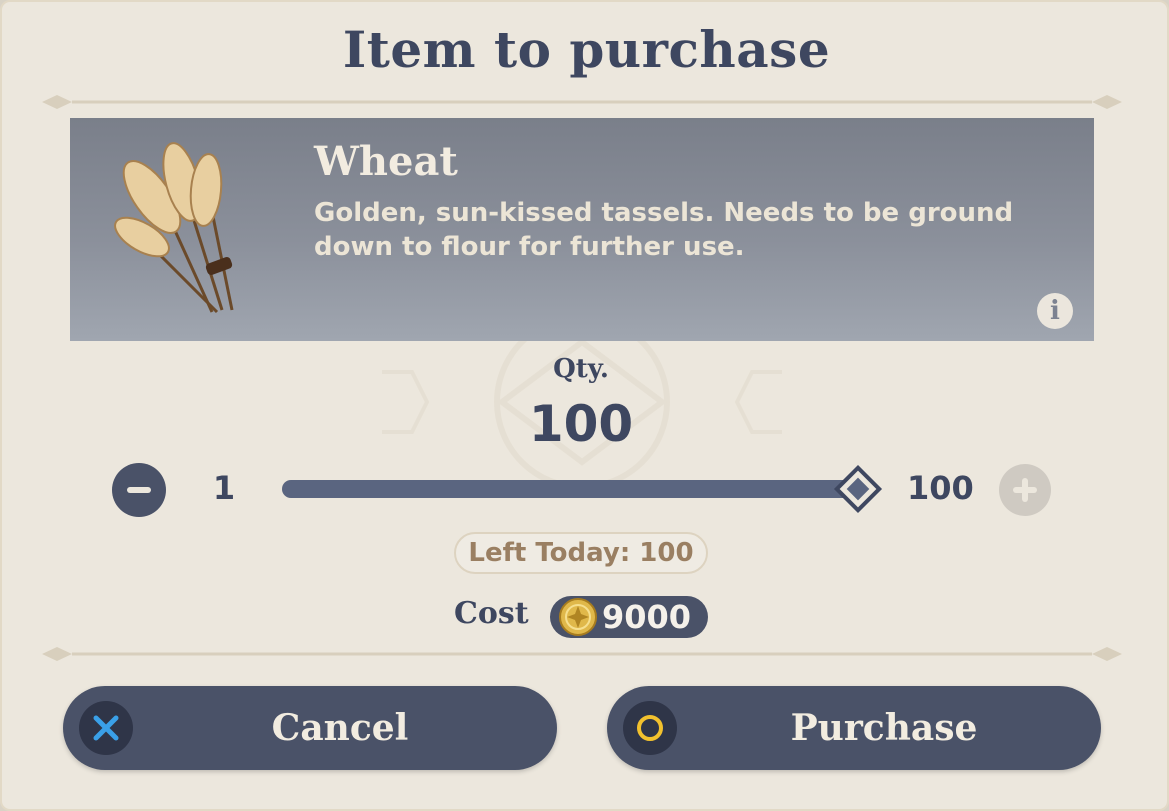 The width and height of the screenshot is (1169, 811). Describe the element at coordinates (581, 369) in the screenshot. I see `quantity-label: Qty.` at that location.